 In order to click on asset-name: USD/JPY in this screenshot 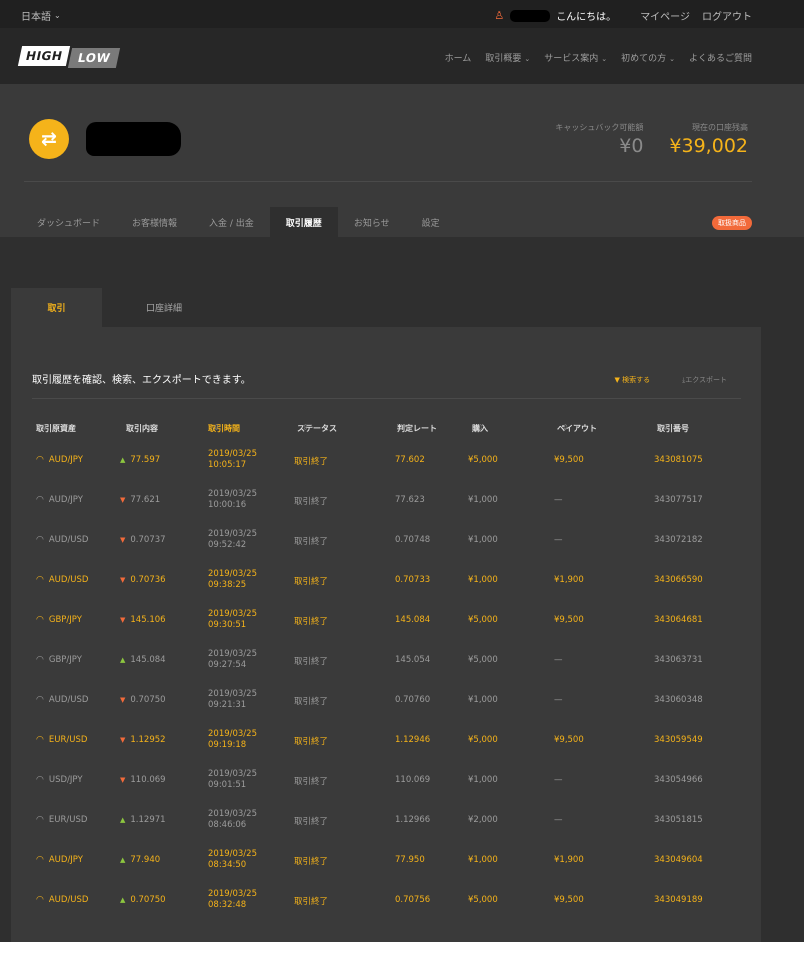, I will do `click(65, 780)`.